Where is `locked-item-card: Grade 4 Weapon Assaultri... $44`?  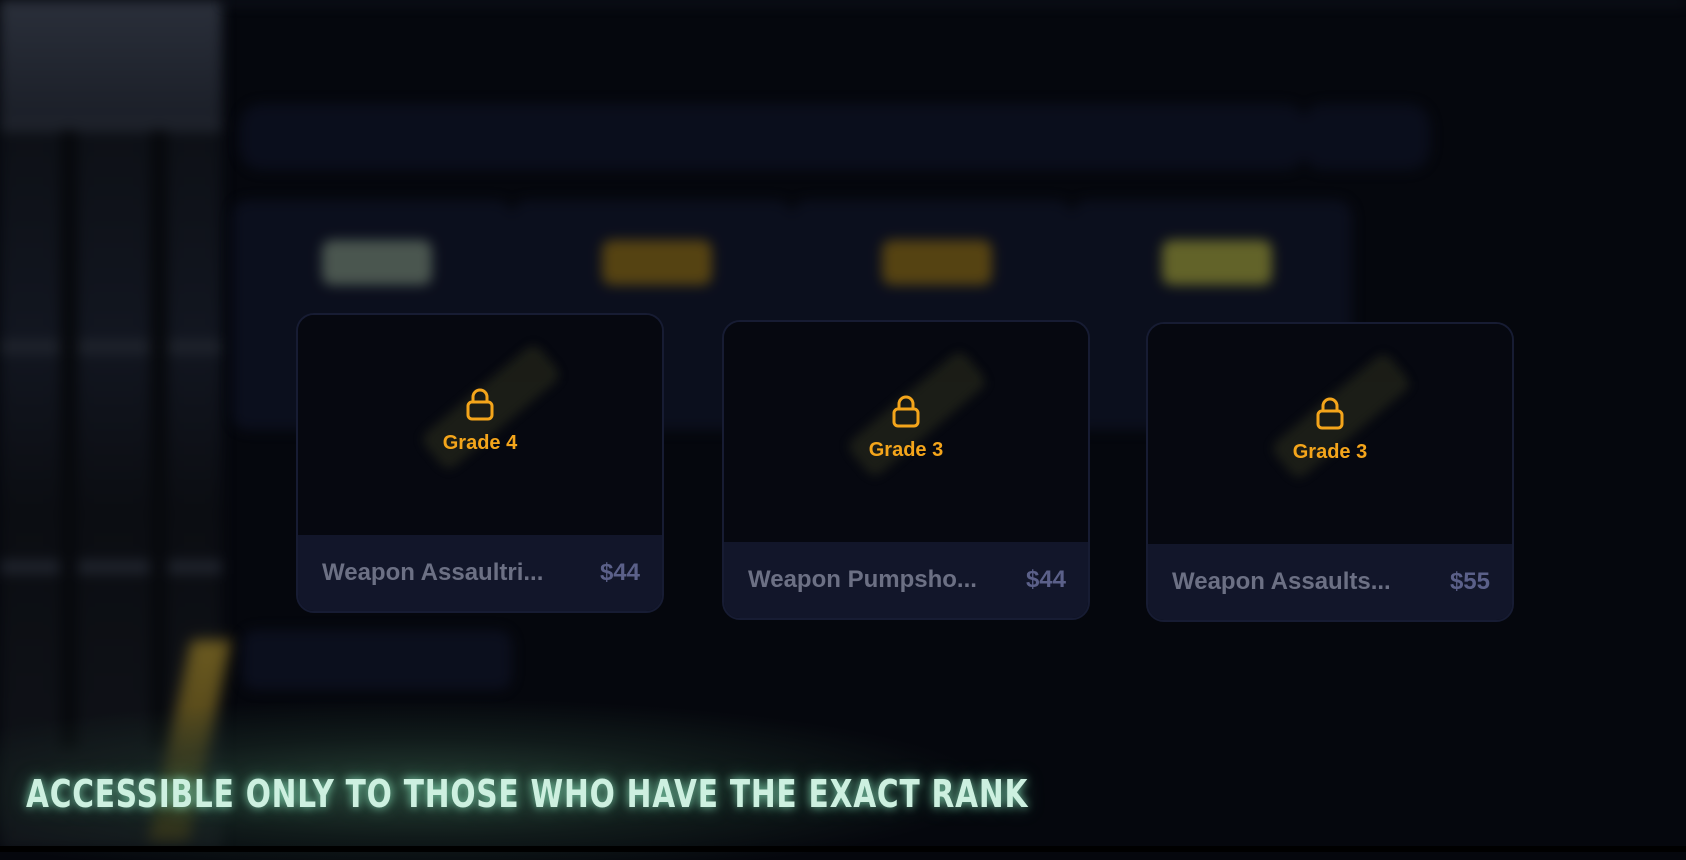 locked-item-card: Grade 4 Weapon Assaultri... $44 is located at coordinates (480, 463).